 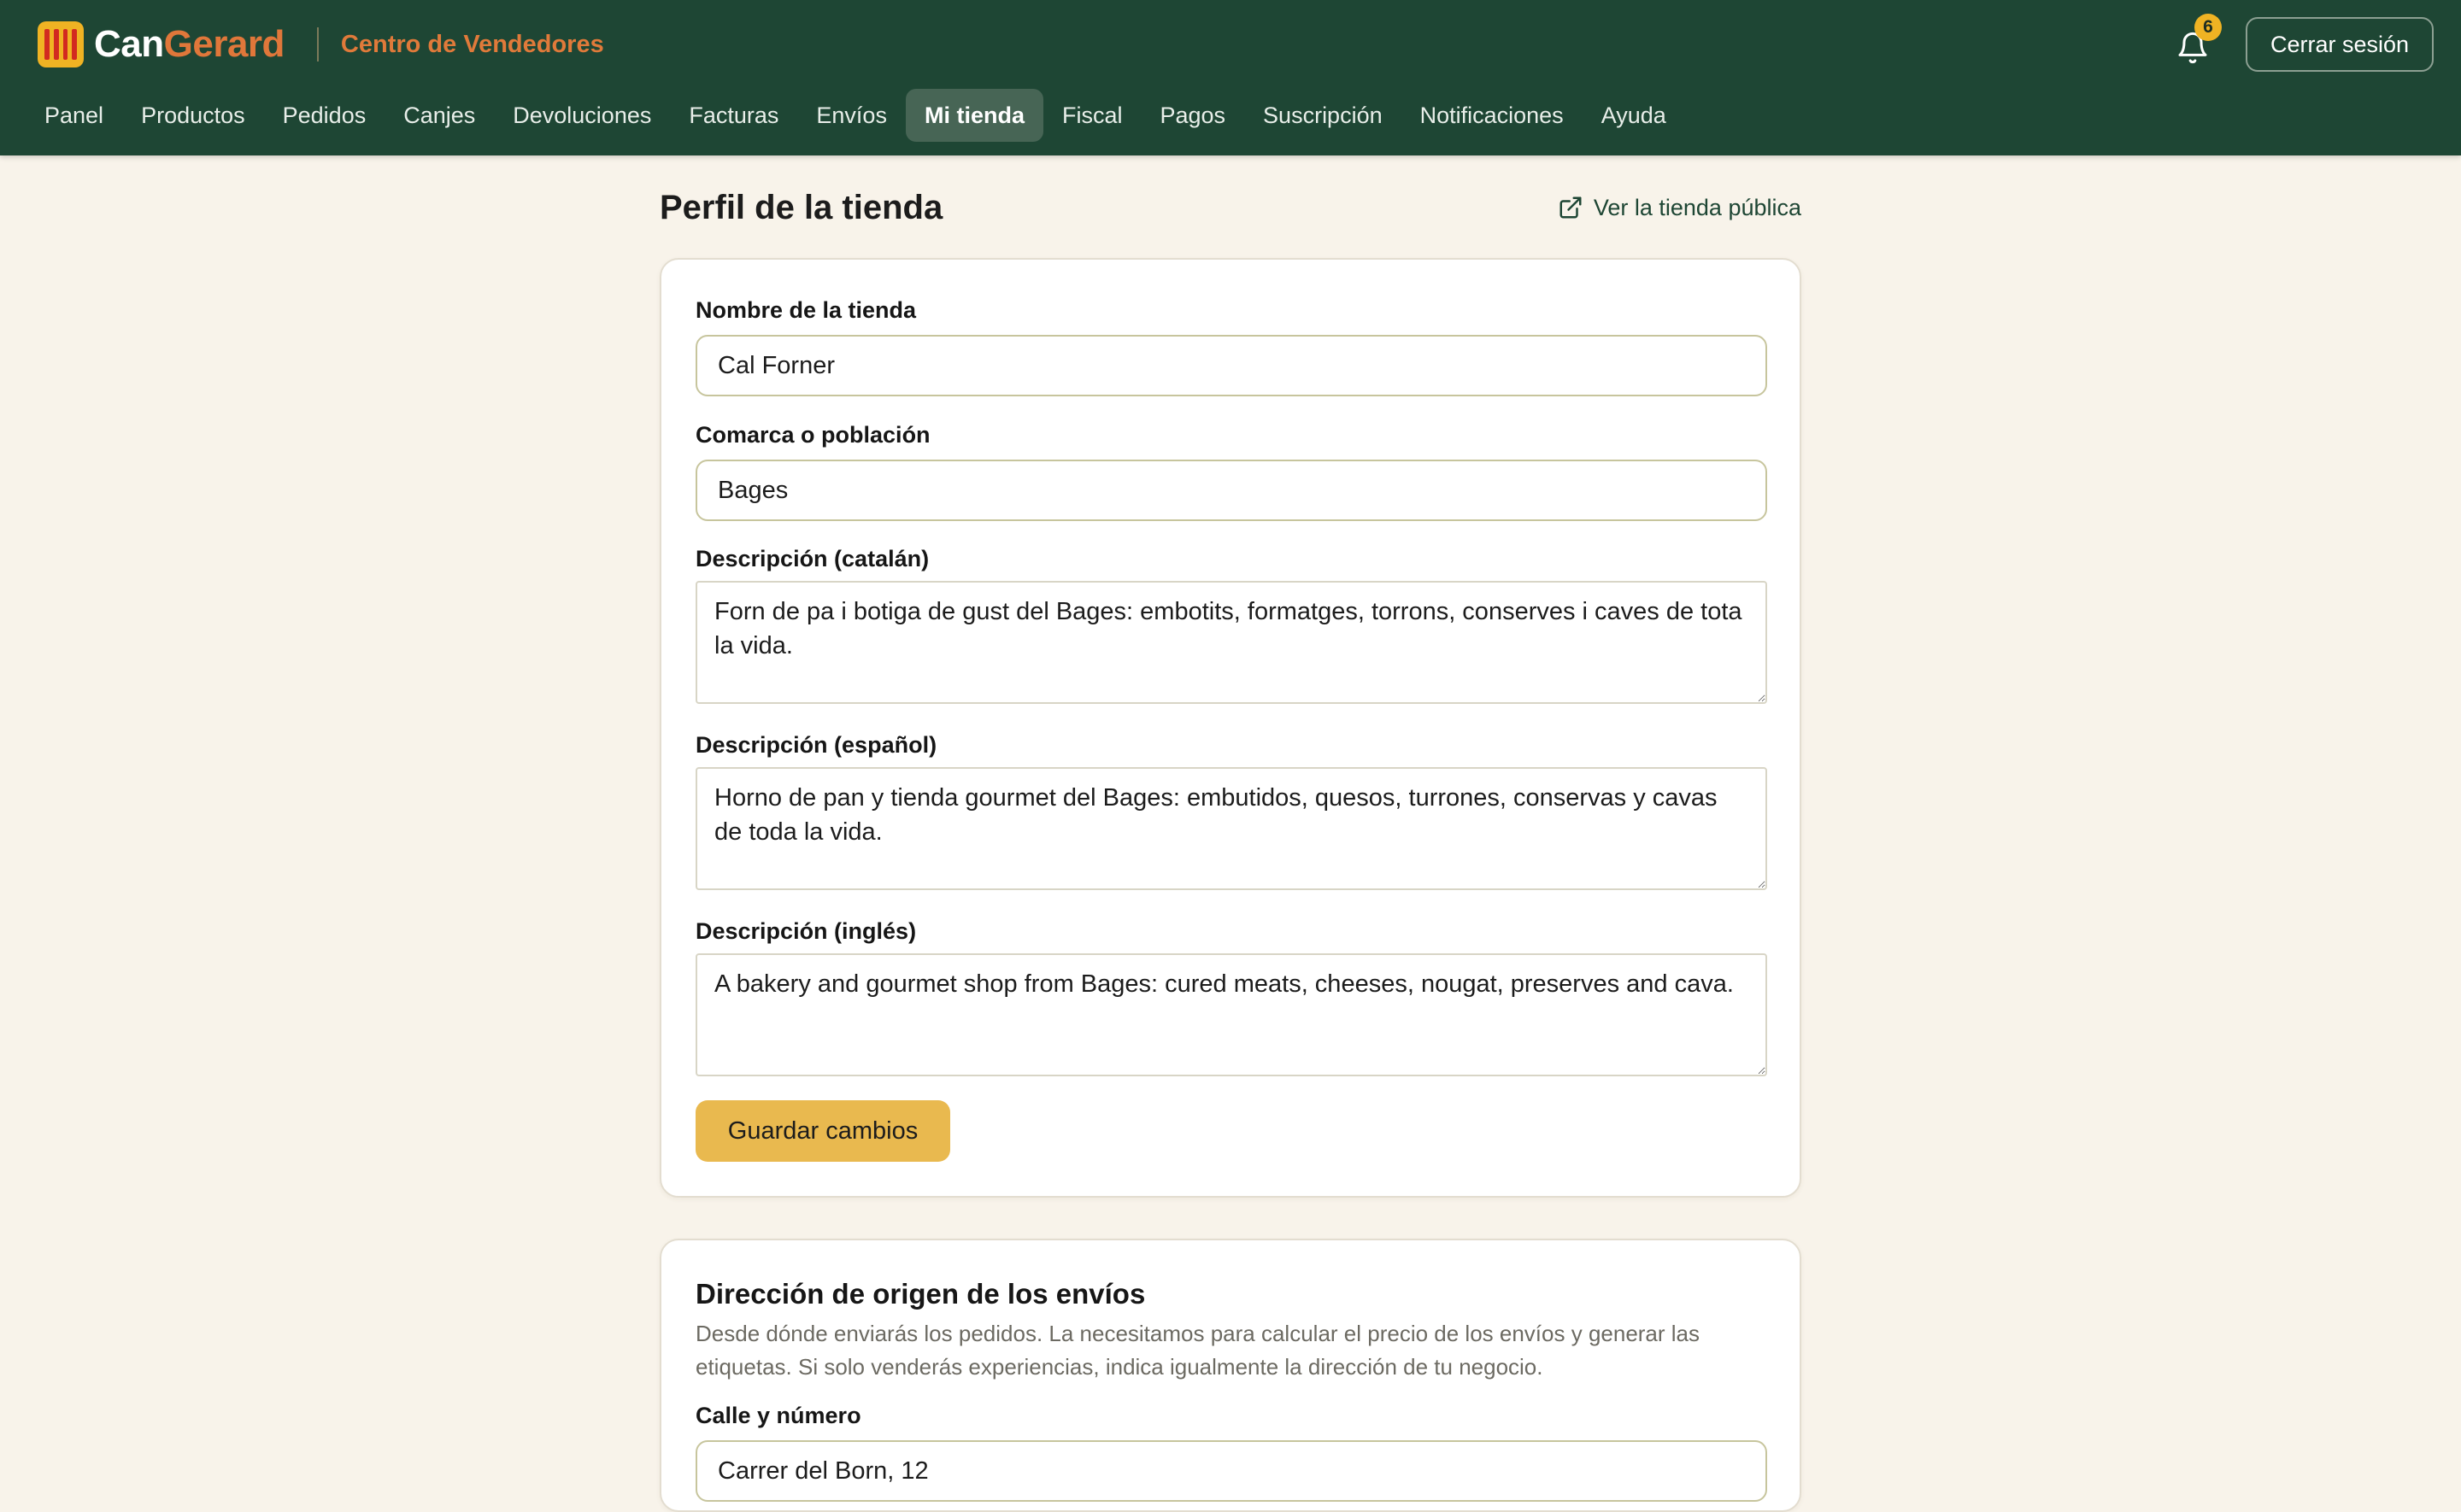 I want to click on brand-name-gerard: Gerard, so click(x=224, y=44).